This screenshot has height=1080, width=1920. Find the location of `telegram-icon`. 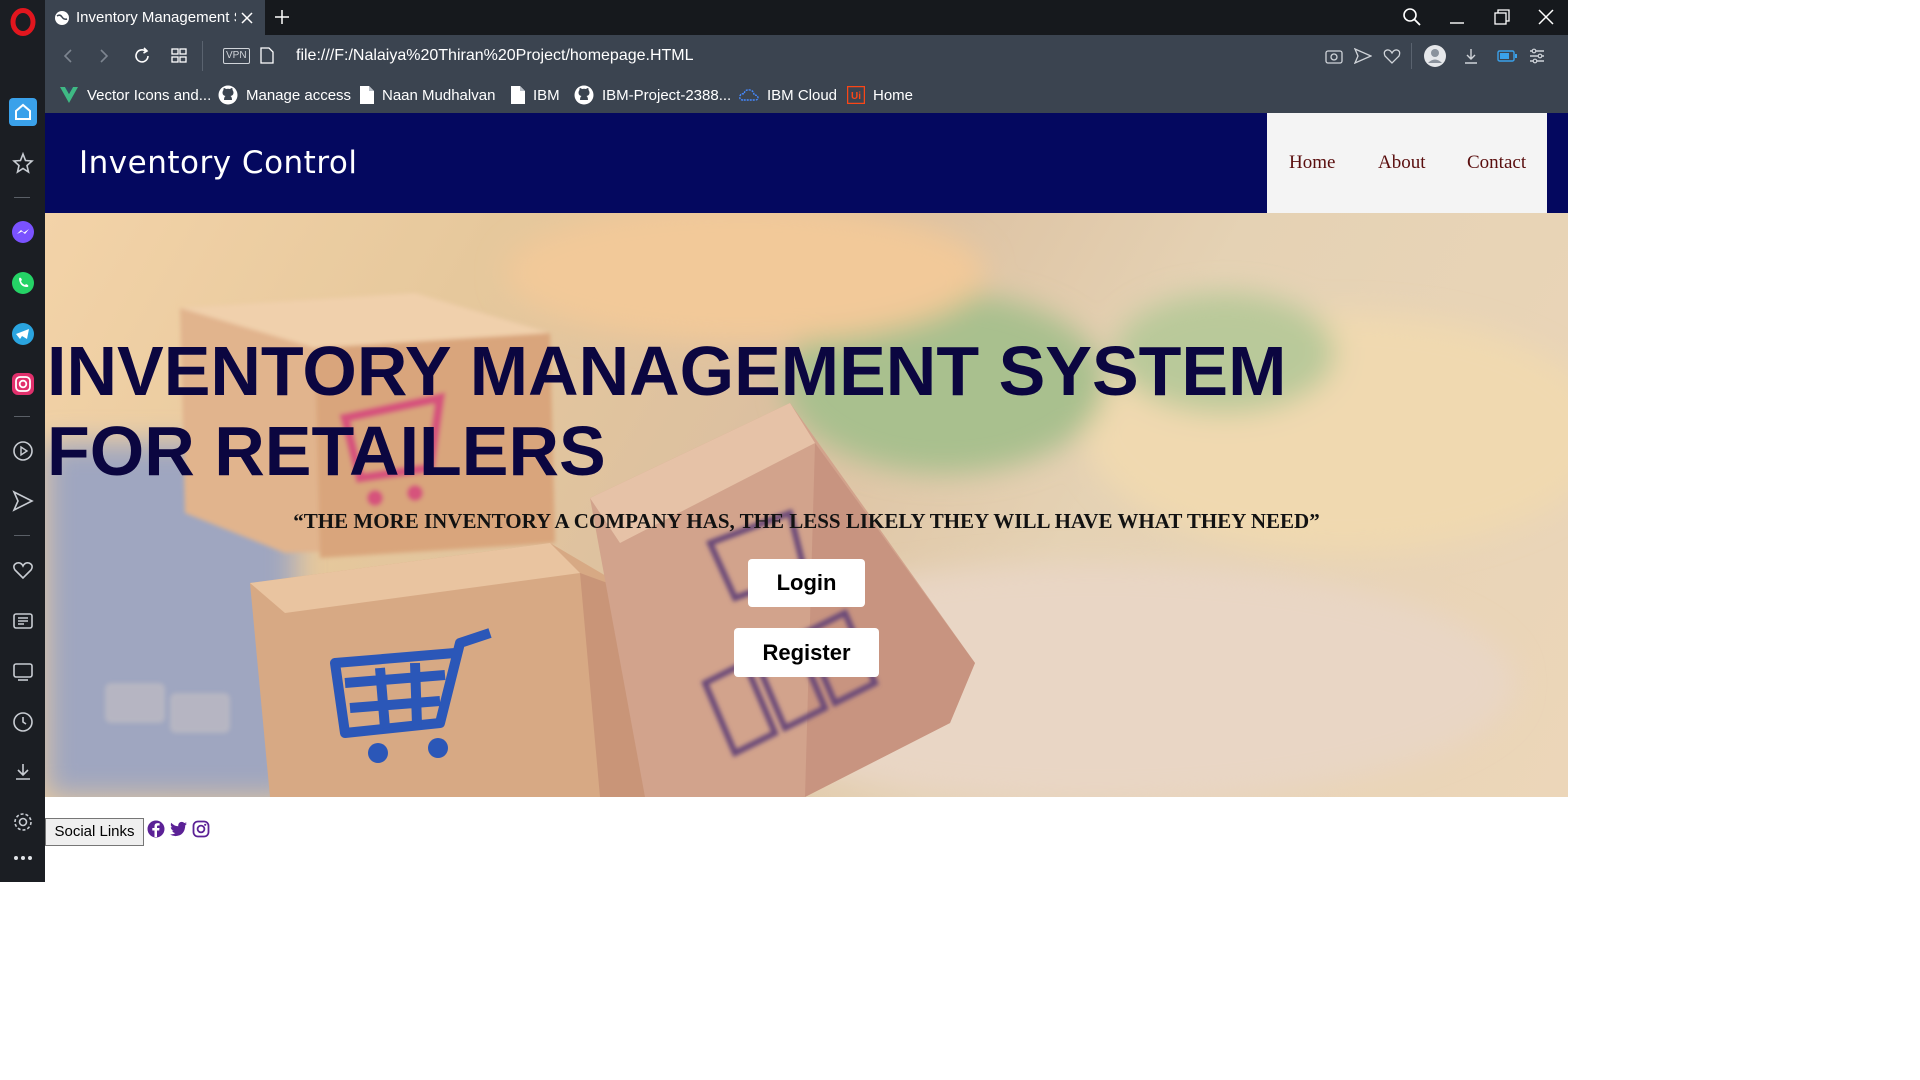

telegram-icon is located at coordinates (22, 334).